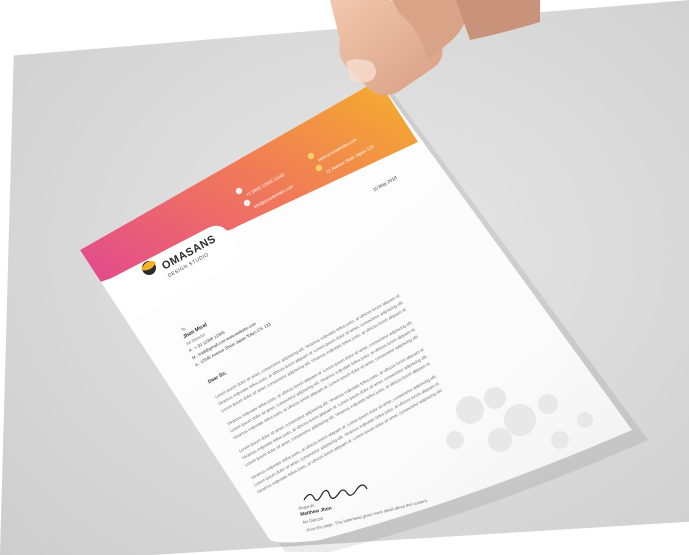 The height and width of the screenshot is (555, 689). I want to click on mail-icon, so click(247, 203).